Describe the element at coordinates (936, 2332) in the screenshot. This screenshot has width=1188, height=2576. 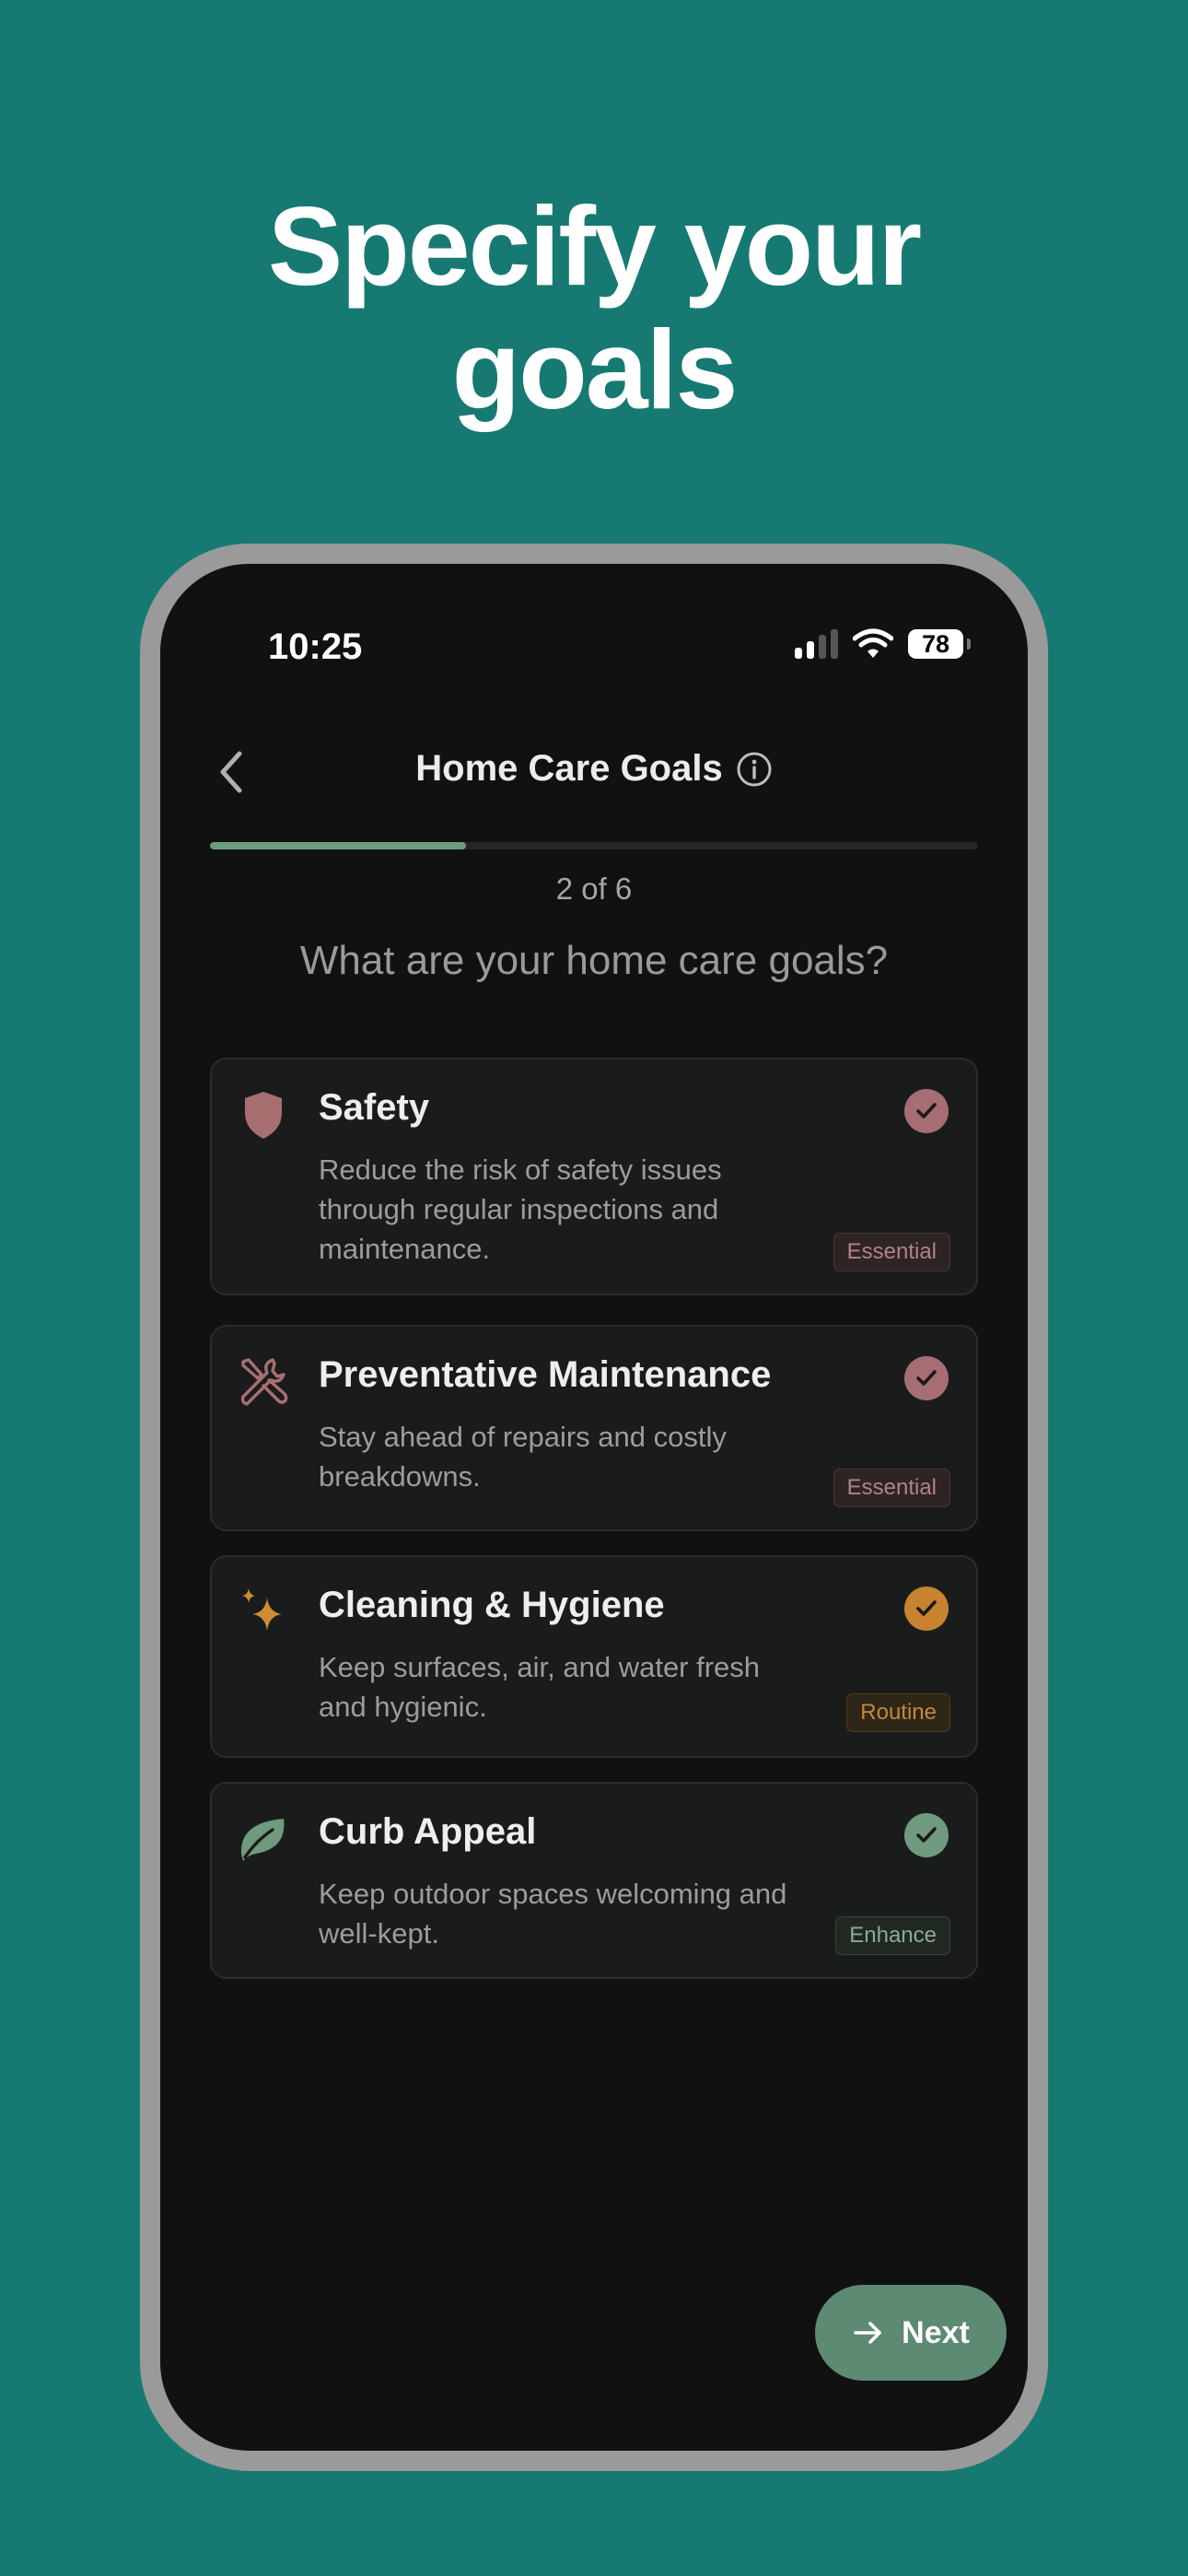
I see `next-button-label: Next` at that location.